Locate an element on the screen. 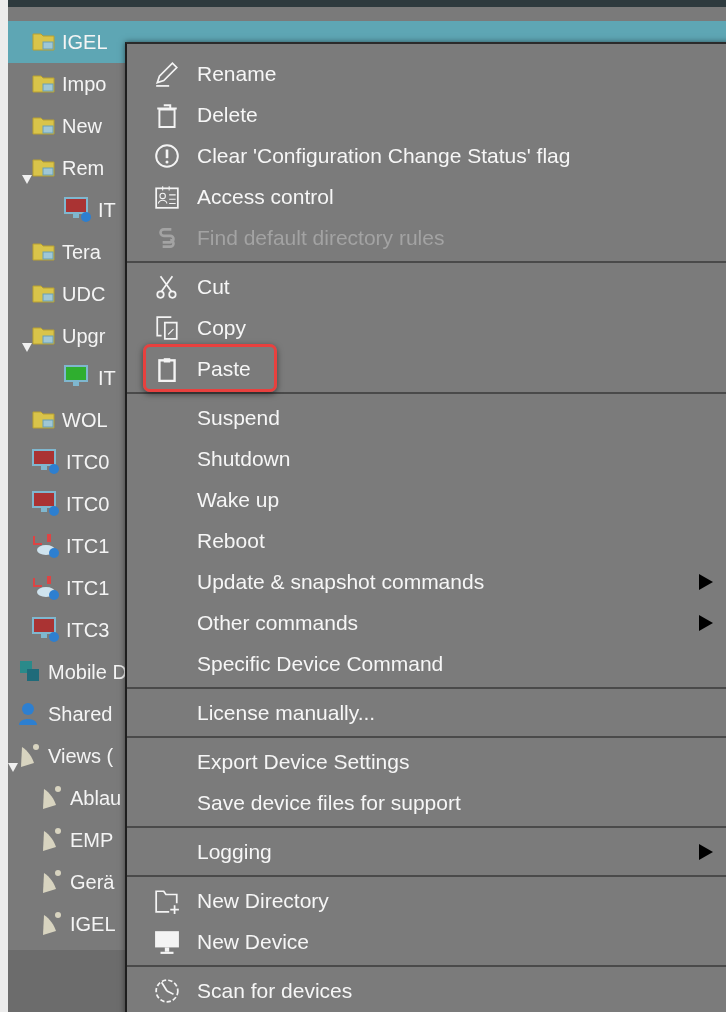 The width and height of the screenshot is (726, 1012). tree-item-label: UDC is located at coordinates (84, 294).